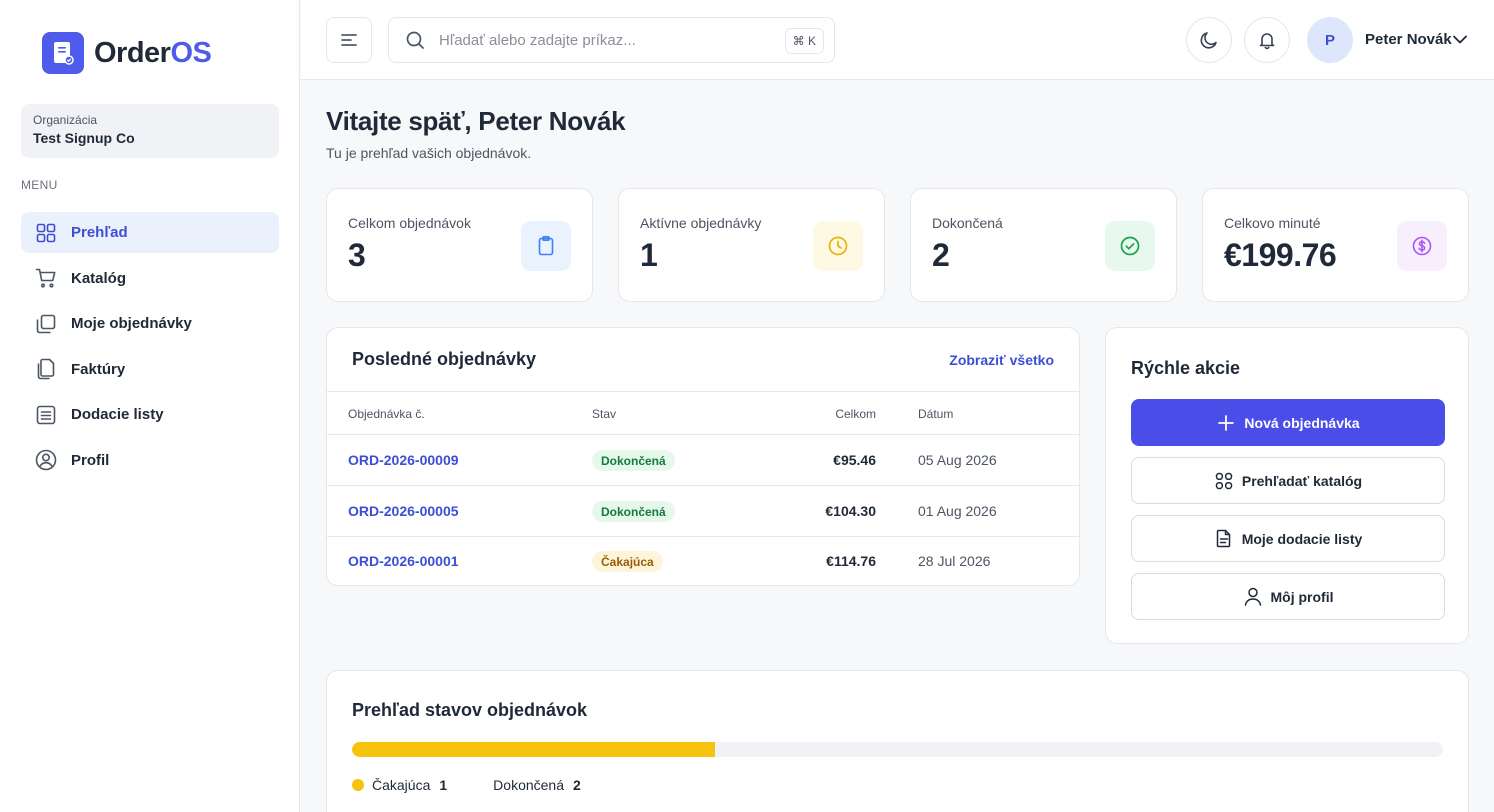 The height and width of the screenshot is (812, 1494). What do you see at coordinates (46, 415) in the screenshot?
I see `list-icon` at bounding box center [46, 415].